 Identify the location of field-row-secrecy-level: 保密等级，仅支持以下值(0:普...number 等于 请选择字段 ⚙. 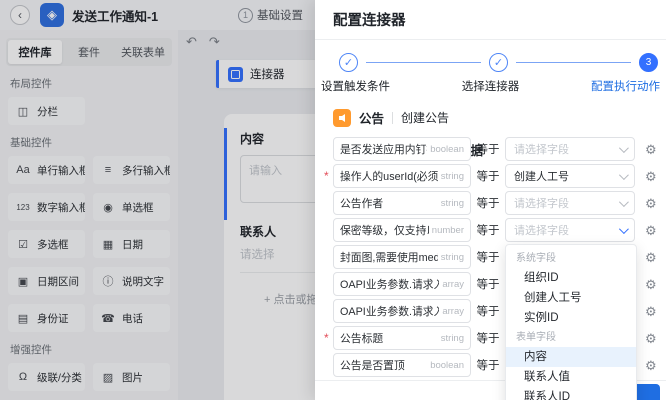
(496, 230).